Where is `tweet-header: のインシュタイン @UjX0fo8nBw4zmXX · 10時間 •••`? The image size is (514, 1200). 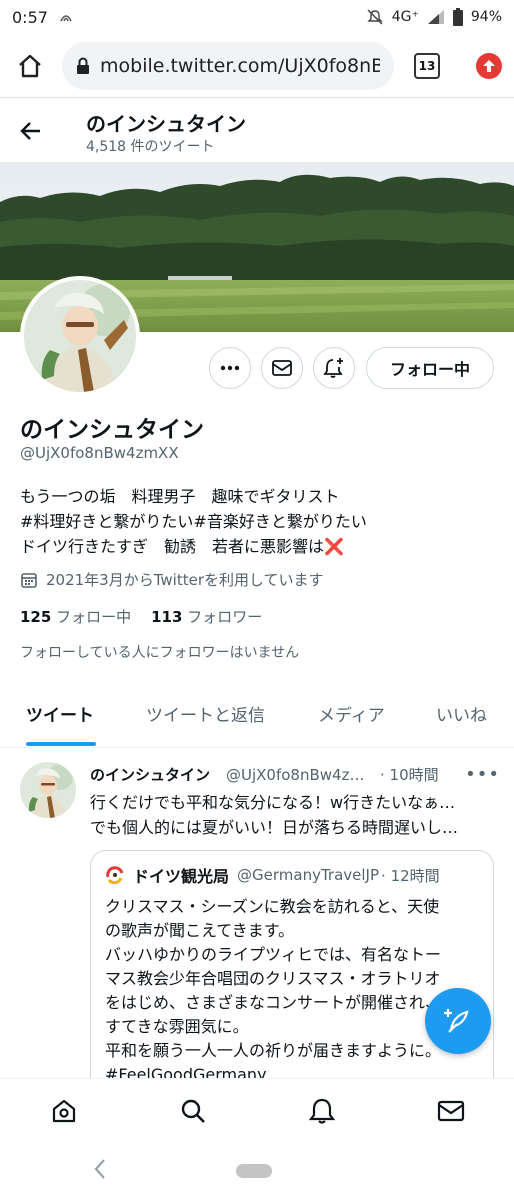
tweet-header: のインシュタイン @UjX0fo8nBw4zmXX · 10時間 ••• is located at coordinates (295, 774).